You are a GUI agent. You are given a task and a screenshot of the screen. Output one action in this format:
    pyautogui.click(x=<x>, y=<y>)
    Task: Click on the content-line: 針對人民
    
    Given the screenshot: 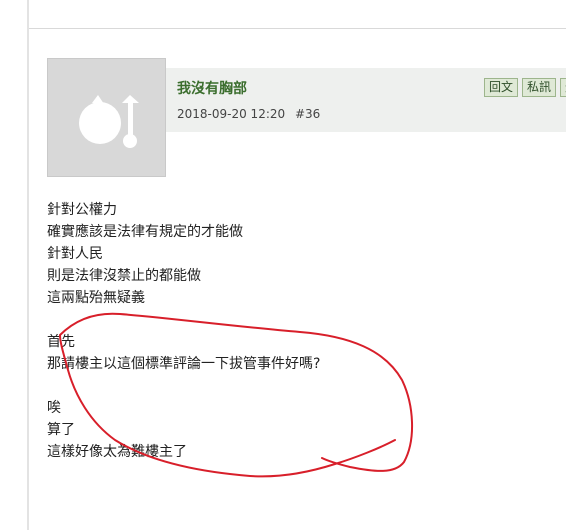 What is the action you would take?
    pyautogui.click(x=75, y=254)
    